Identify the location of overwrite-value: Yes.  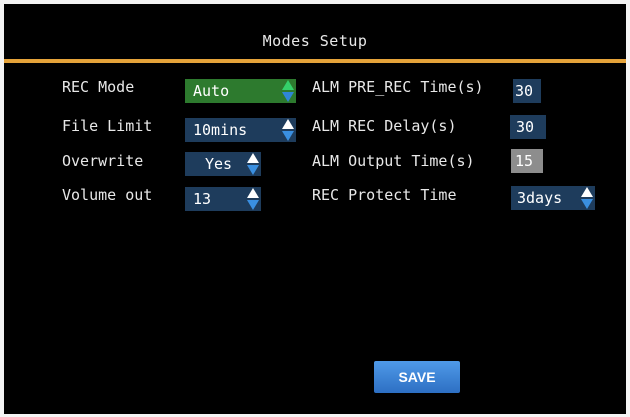
(219, 164).